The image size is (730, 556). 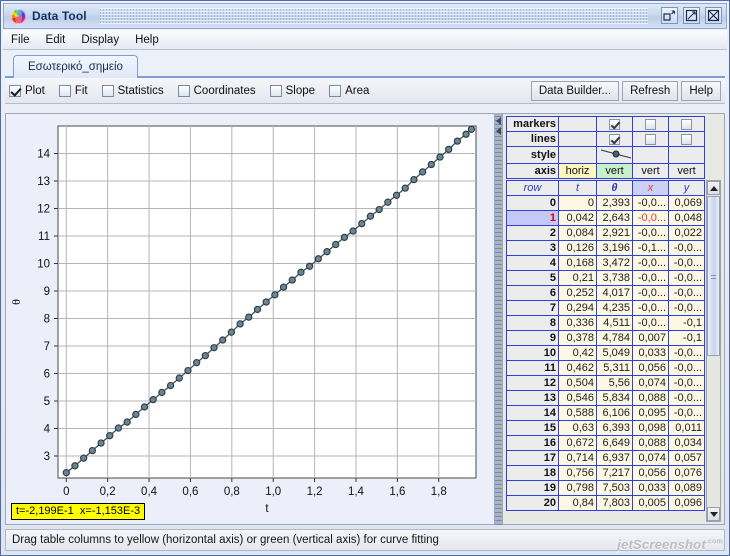 I want to click on checkbox-statistics: Statistics, so click(x=132, y=90).